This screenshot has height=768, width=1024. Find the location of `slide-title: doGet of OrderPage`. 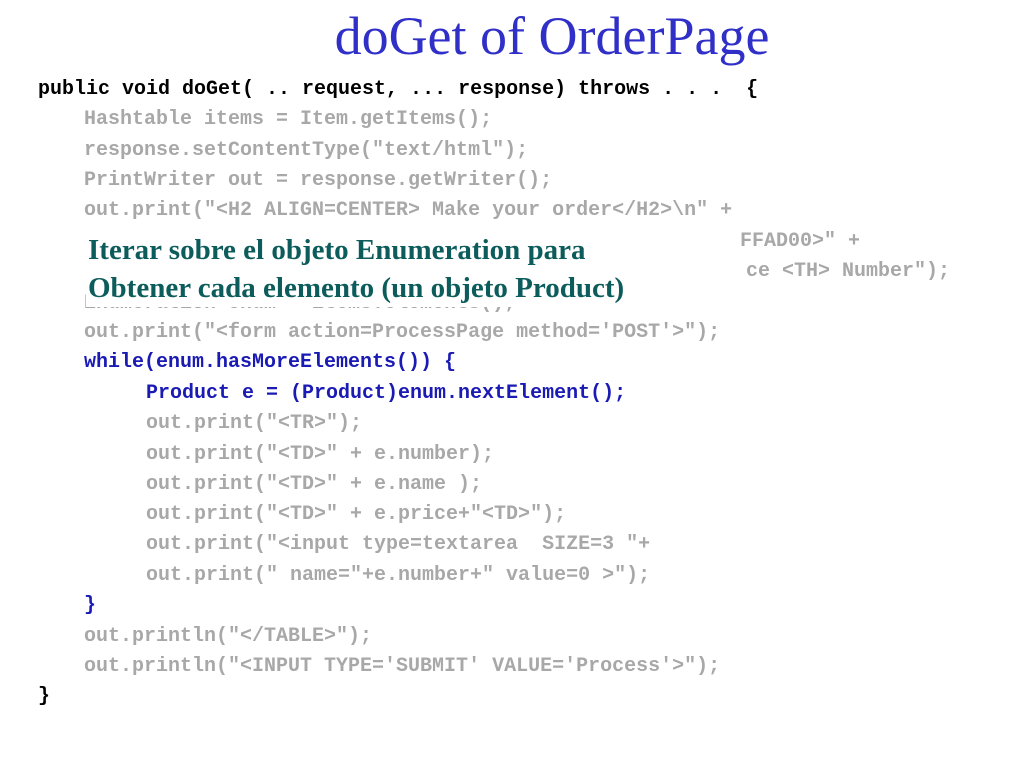

slide-title: doGet of OrderPage is located at coordinates (552, 36).